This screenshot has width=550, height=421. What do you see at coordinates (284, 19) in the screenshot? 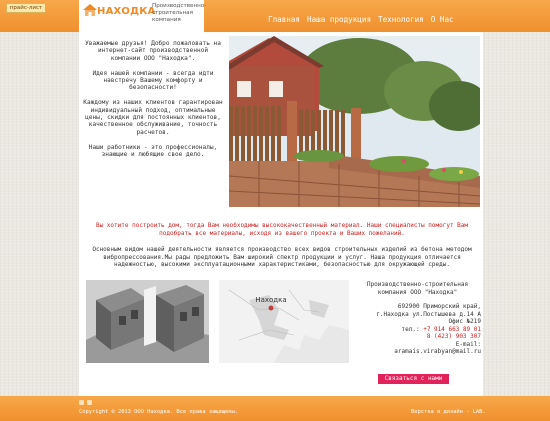
I see `nav-item-home: Главная` at bounding box center [284, 19].